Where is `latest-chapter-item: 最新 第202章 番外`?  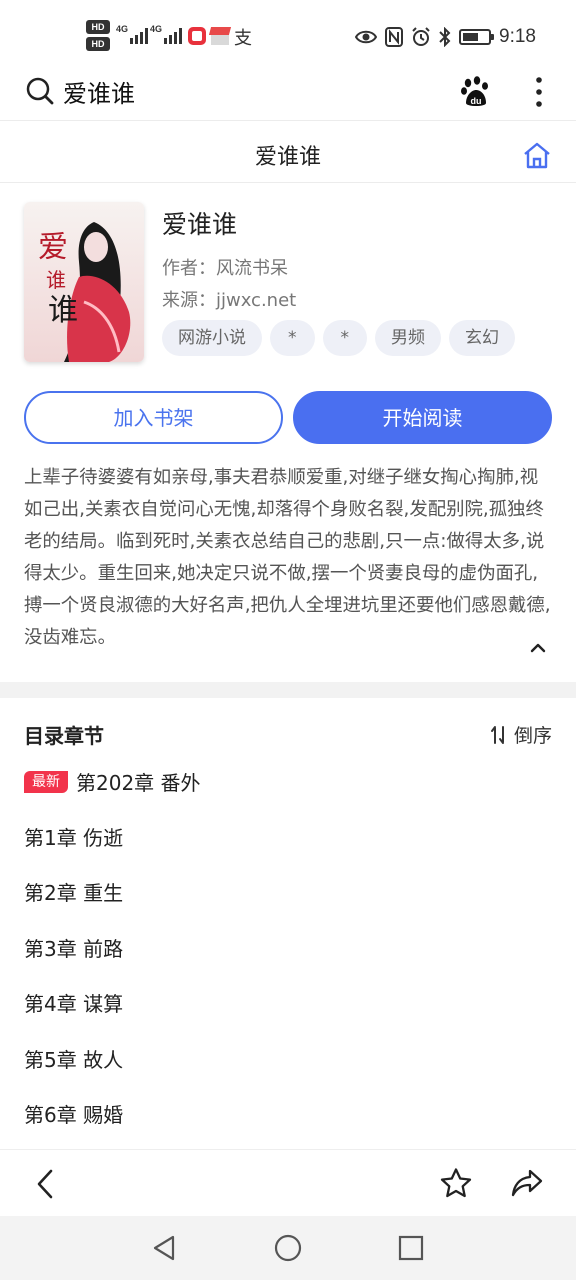 latest-chapter-item: 最新 第202章 番外 is located at coordinates (112, 781).